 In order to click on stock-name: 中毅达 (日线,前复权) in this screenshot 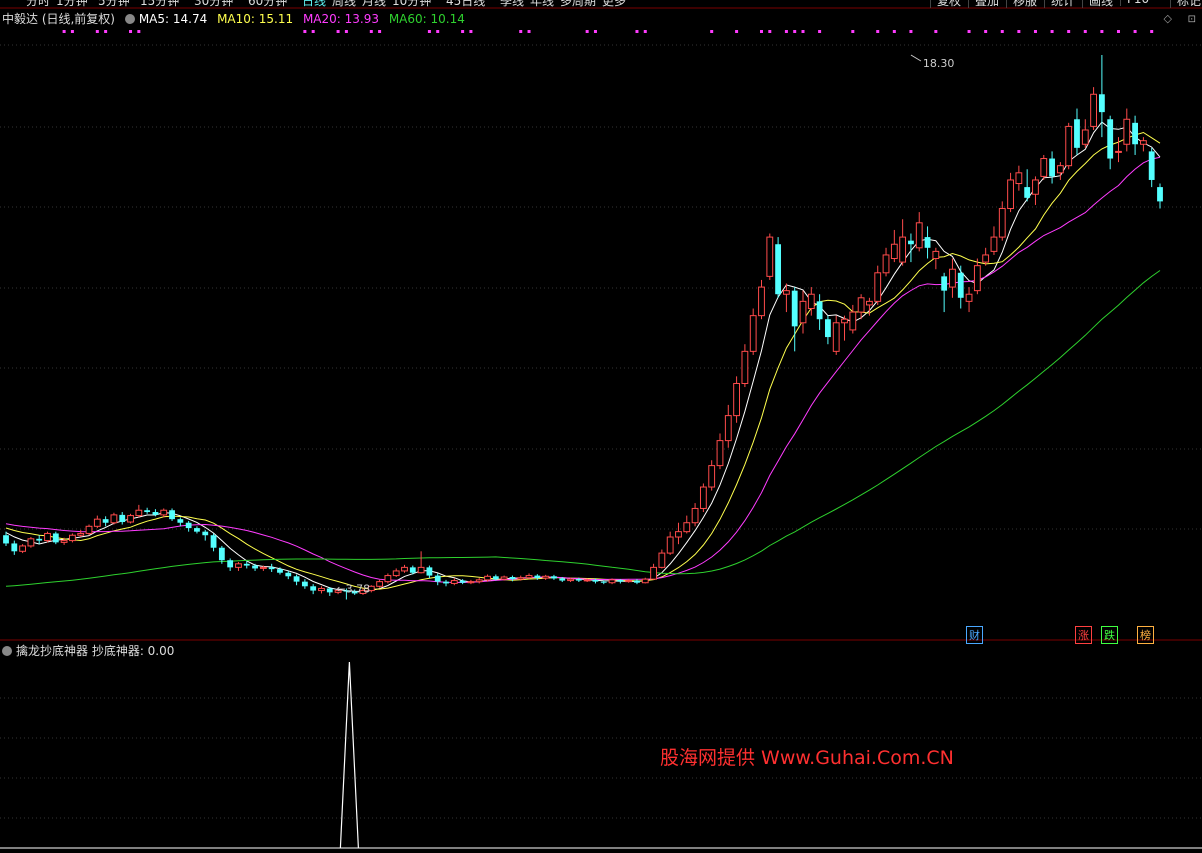, I will do `click(58, 19)`.